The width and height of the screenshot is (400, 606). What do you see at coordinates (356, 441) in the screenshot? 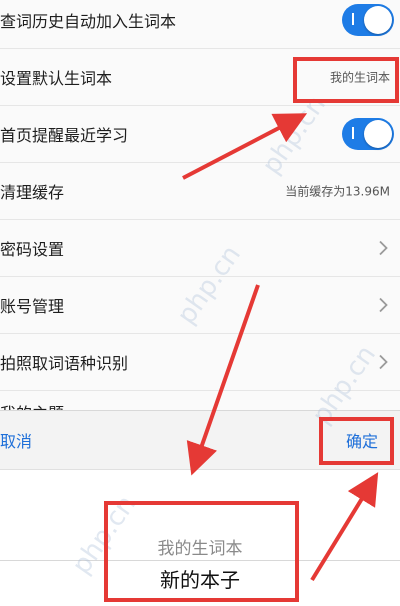
I see `annotation-box-confirm` at bounding box center [356, 441].